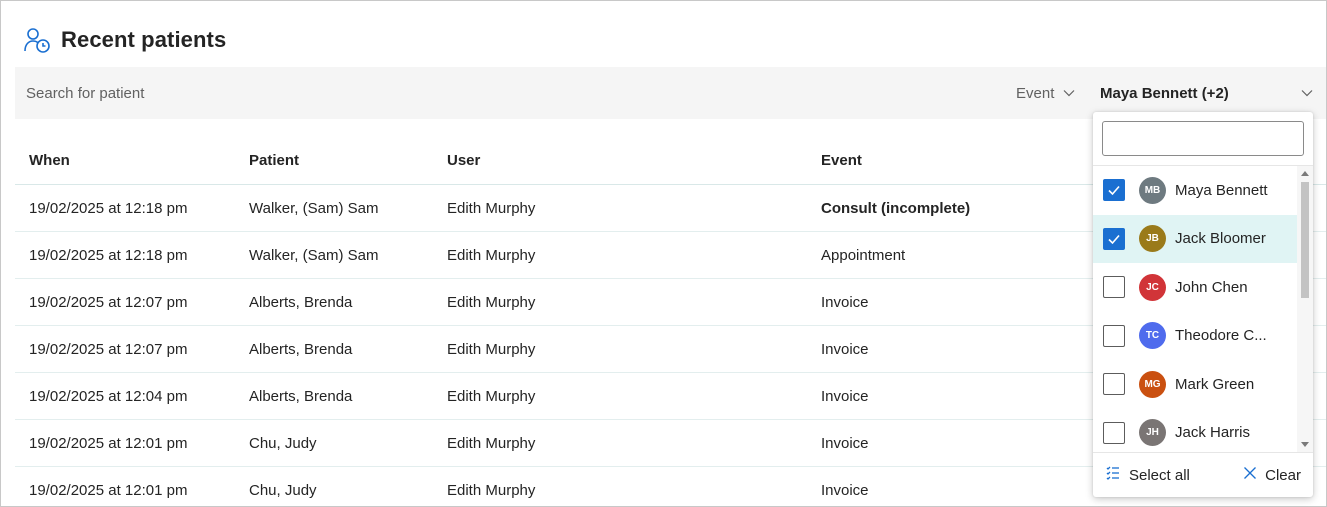  I want to click on column-header-patient: Patient, so click(274, 160).